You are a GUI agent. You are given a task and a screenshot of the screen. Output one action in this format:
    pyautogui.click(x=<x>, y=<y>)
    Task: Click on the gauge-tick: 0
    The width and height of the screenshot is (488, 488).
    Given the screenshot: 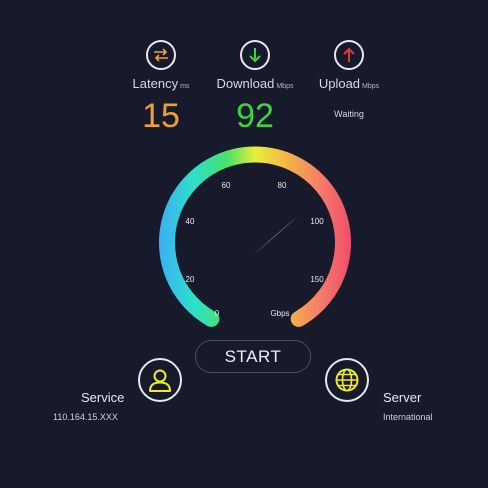 What is the action you would take?
    pyautogui.click(x=217, y=313)
    